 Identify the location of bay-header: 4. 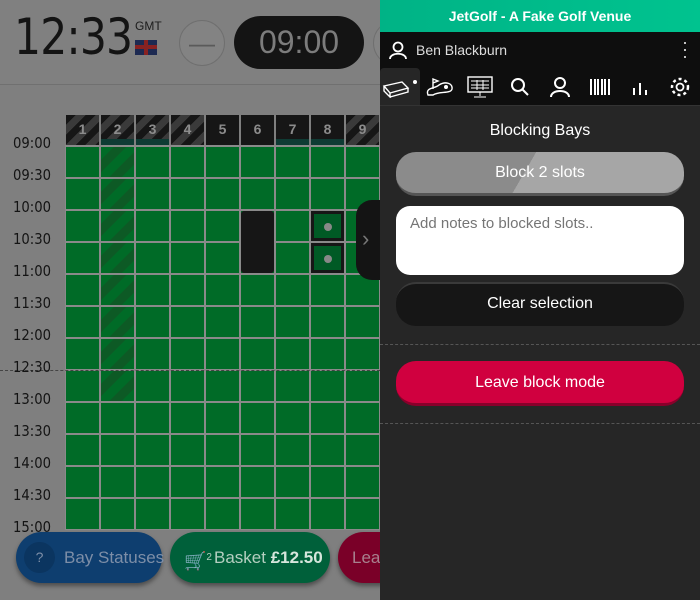
(187, 130).